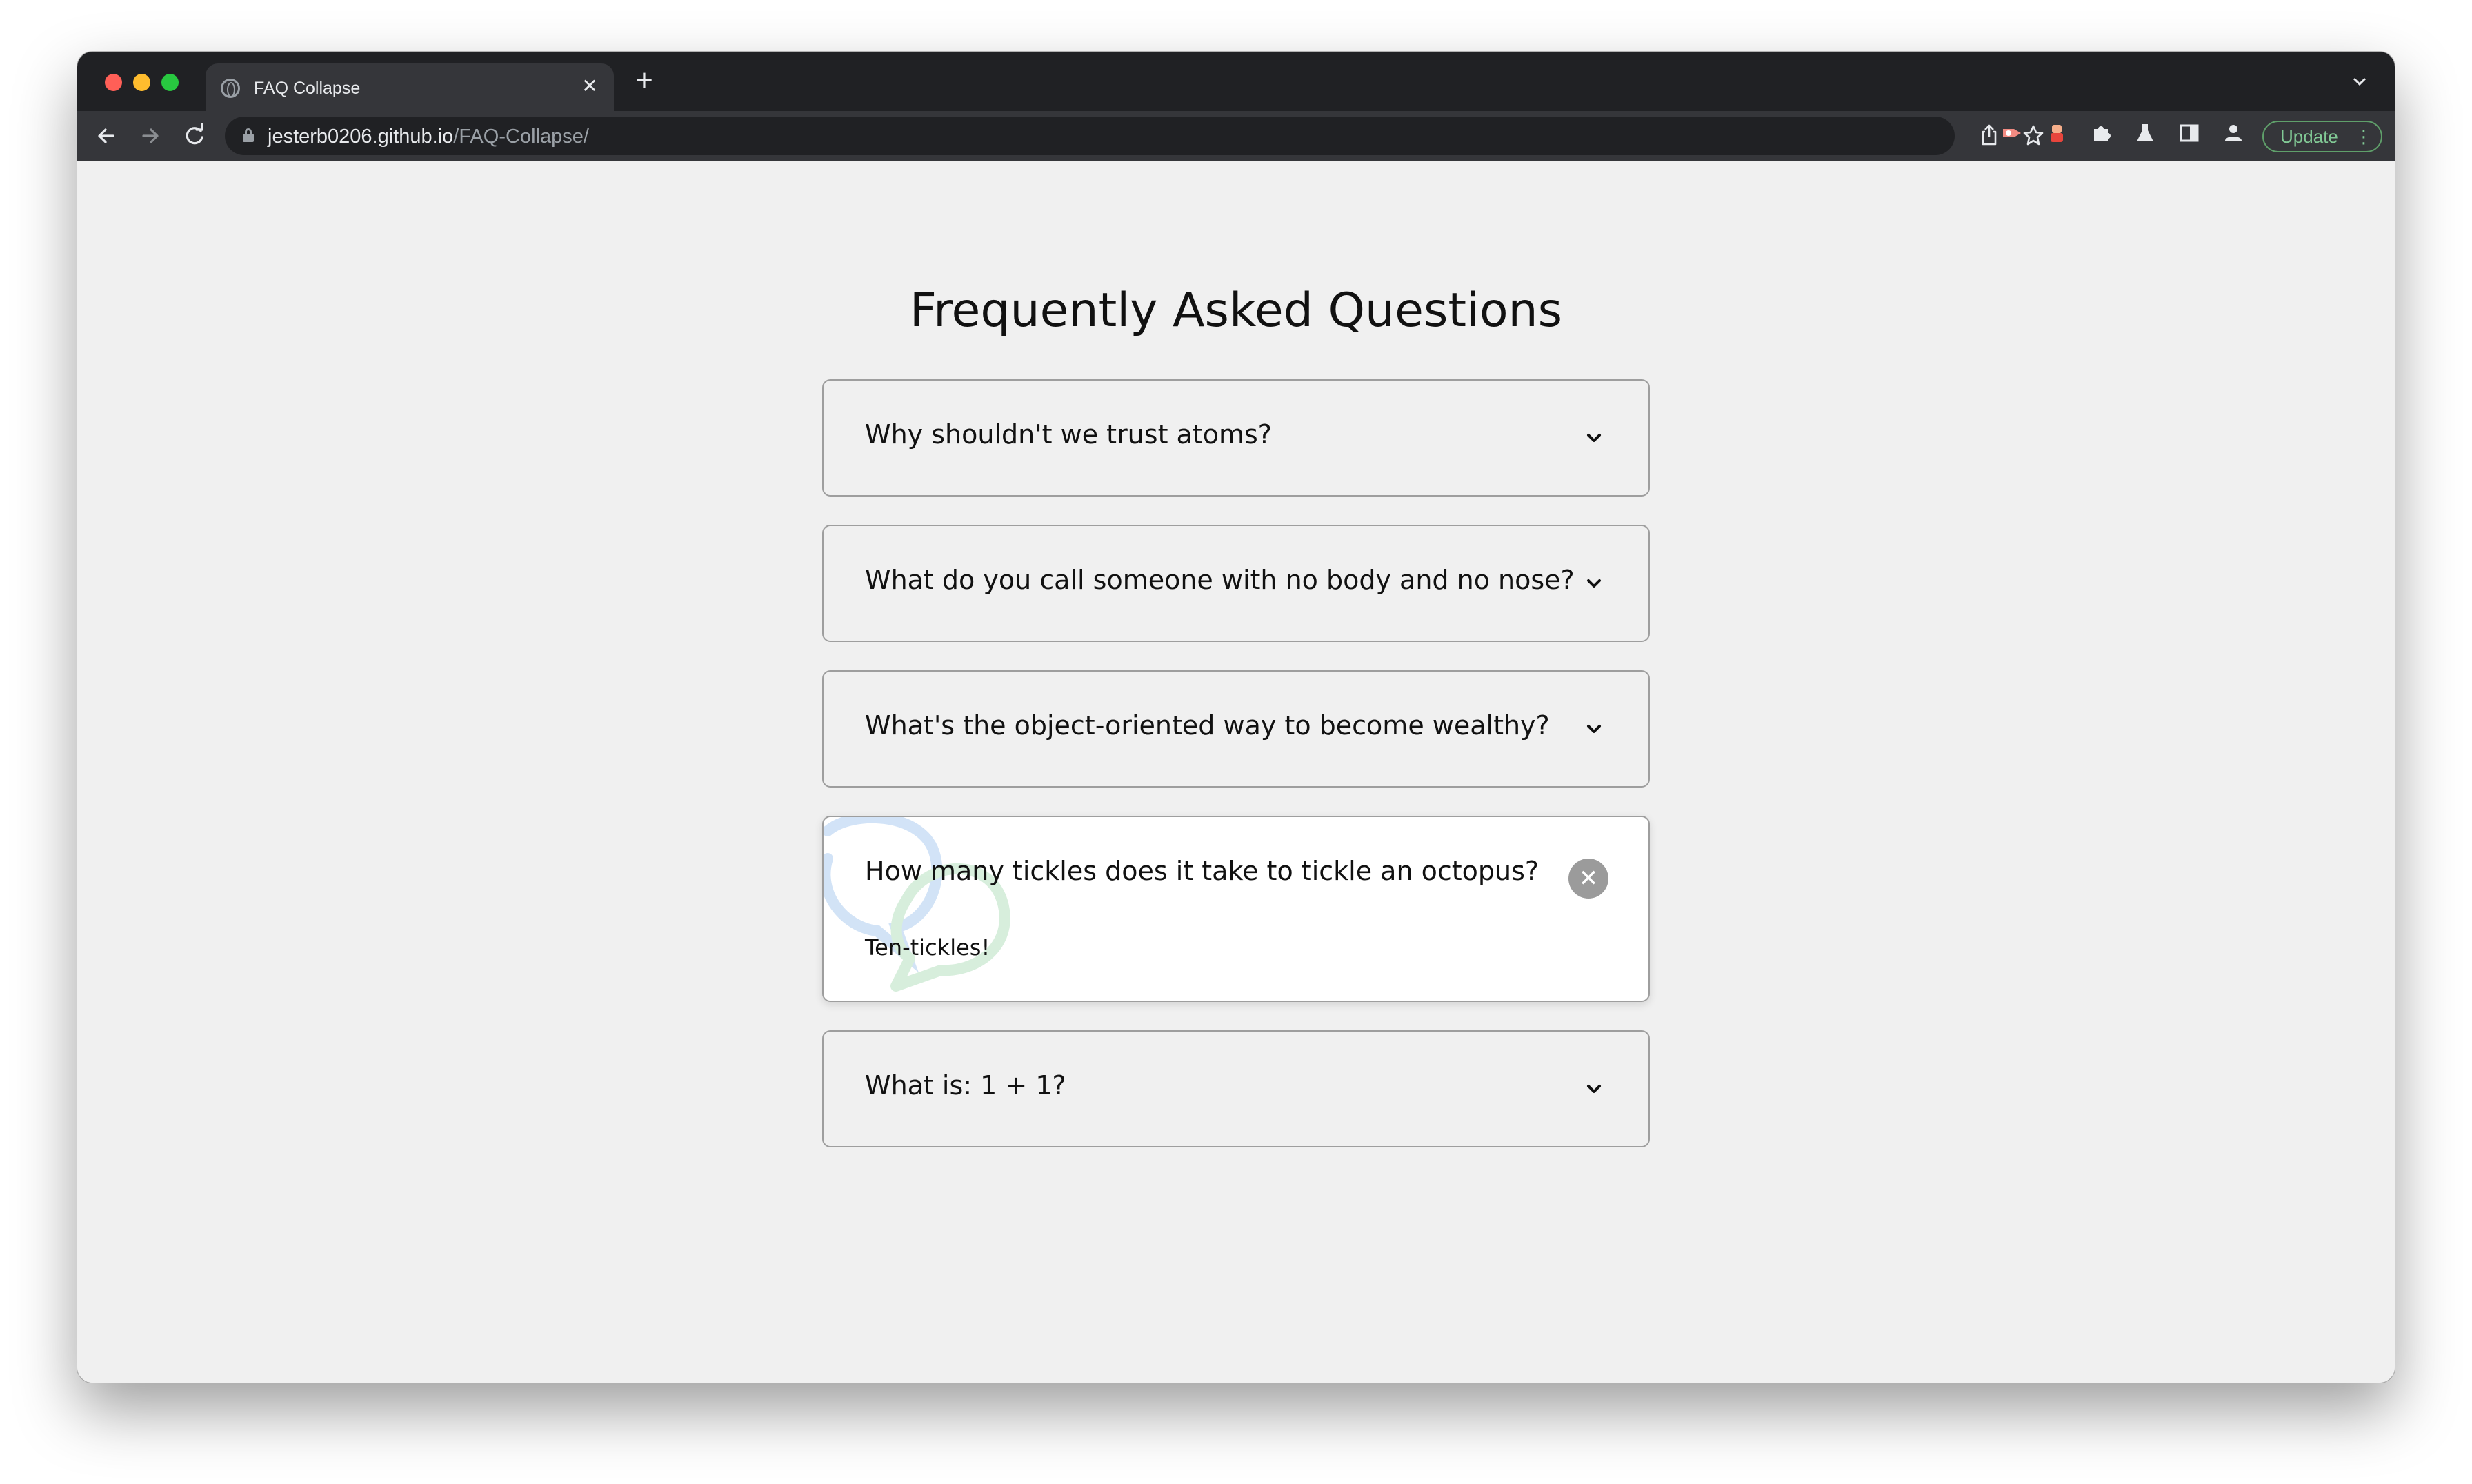  Describe the element at coordinates (151, 136) in the screenshot. I see `forward-arrow-icon` at that location.